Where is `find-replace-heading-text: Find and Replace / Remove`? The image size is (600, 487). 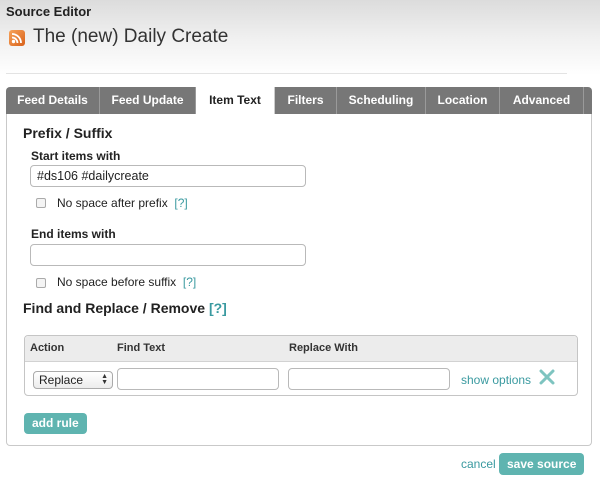 find-replace-heading-text: Find and Replace / Remove is located at coordinates (114, 308).